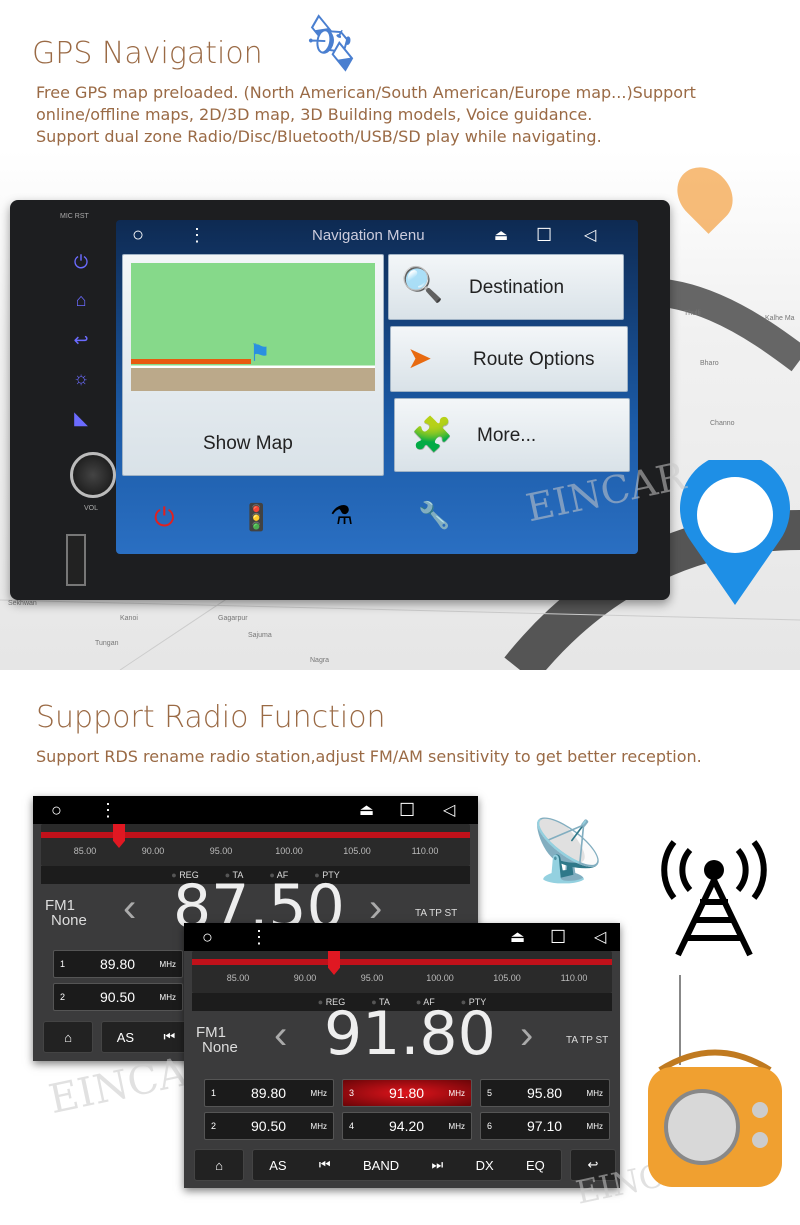 This screenshot has height=1225, width=800. What do you see at coordinates (81, 418) in the screenshot?
I see `navigation-icon: ◣` at bounding box center [81, 418].